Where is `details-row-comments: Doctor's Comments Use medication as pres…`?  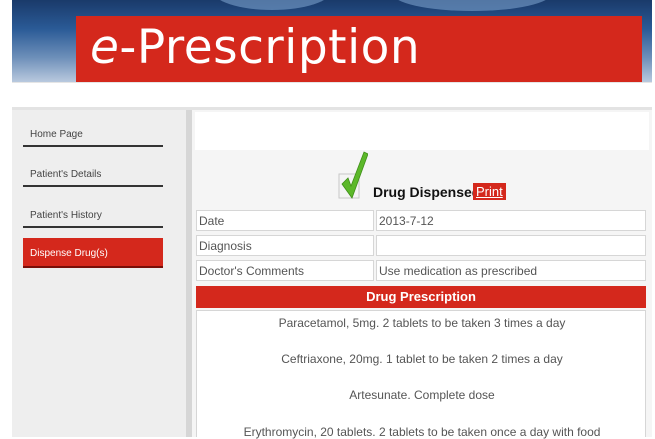 details-row-comments: Doctor's Comments Use medication as pres… is located at coordinates (421, 271).